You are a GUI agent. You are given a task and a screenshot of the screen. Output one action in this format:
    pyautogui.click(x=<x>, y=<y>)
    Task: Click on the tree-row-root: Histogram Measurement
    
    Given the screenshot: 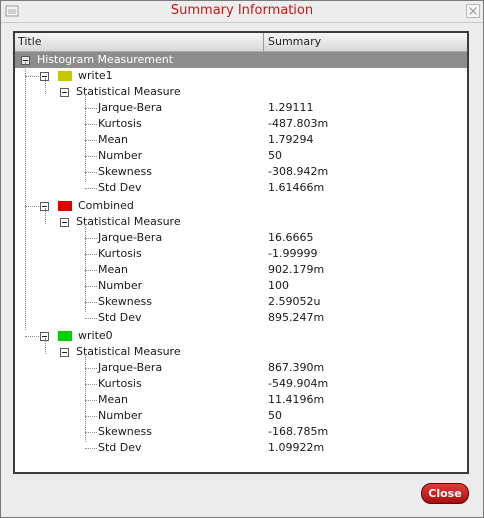 What is the action you would take?
    pyautogui.click(x=241, y=60)
    